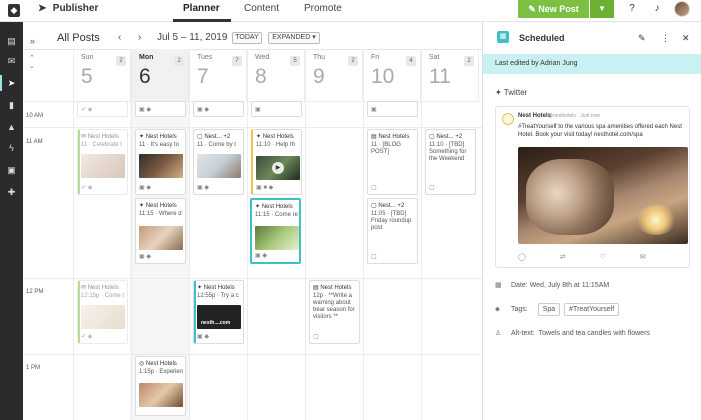  What do you see at coordinates (448, 152) in the screenshot?
I see `card-text: 11:10 · [TBD] Something for the Weekend` at bounding box center [448, 152].